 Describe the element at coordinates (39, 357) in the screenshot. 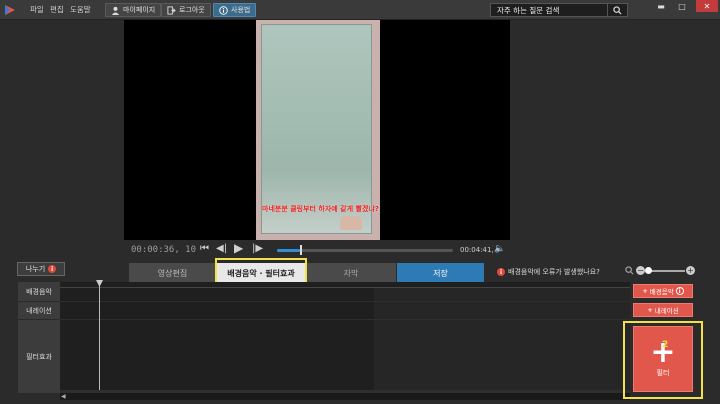

I see `track-label-filter: 필터효과` at that location.